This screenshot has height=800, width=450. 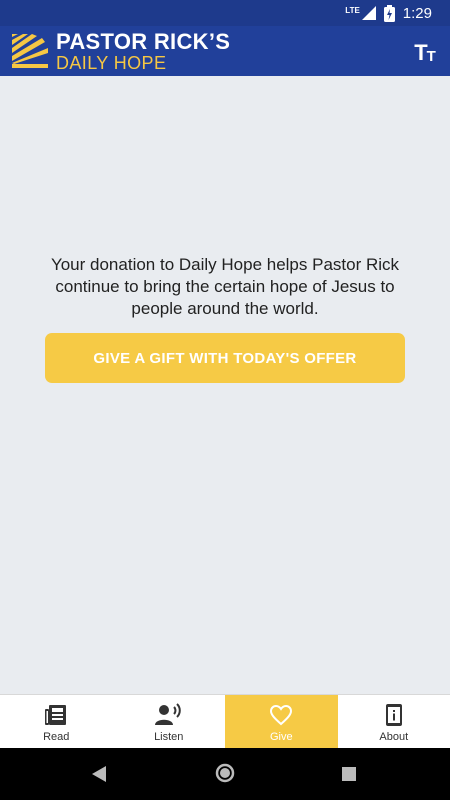 I want to click on network-indicator: LTE, so click(x=360, y=13).